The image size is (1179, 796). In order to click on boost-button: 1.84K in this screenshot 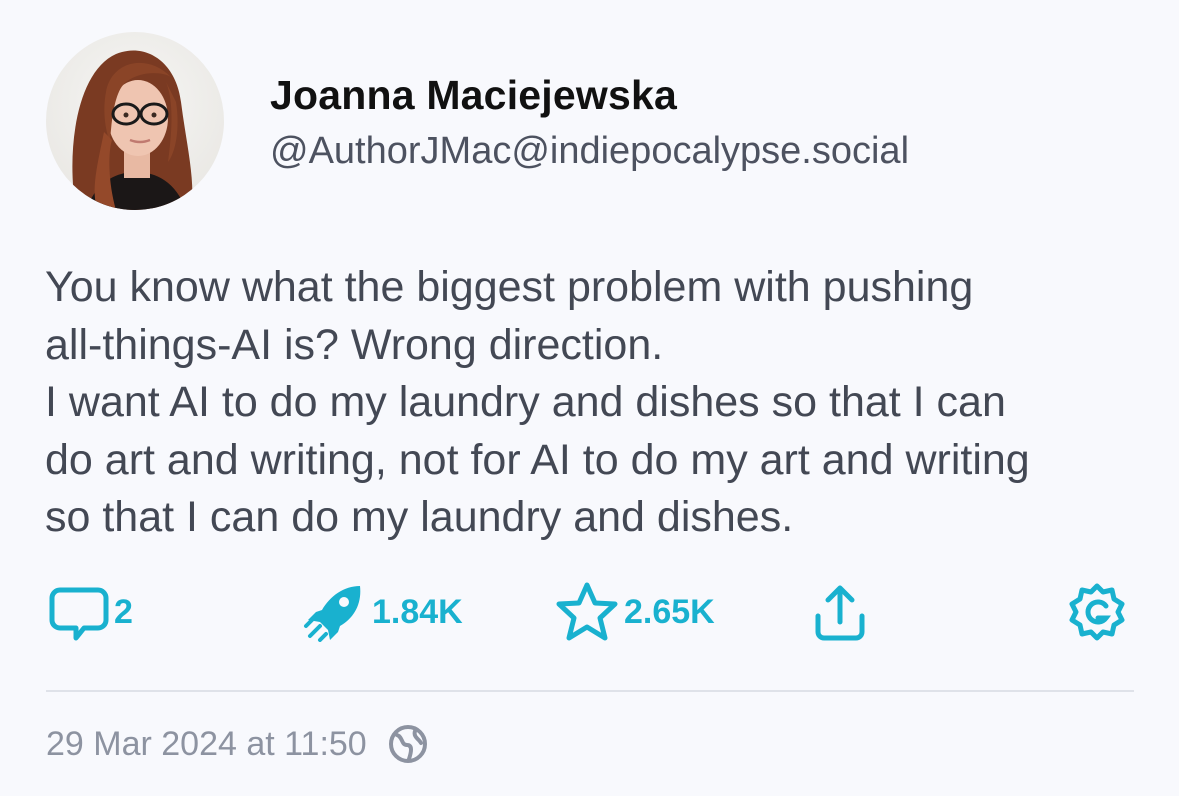, I will do `click(381, 612)`.